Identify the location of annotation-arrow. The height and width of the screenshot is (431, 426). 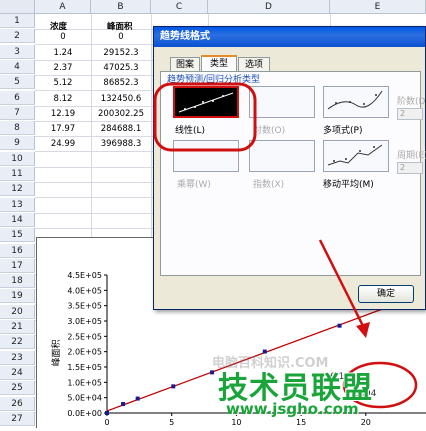
(343, 286).